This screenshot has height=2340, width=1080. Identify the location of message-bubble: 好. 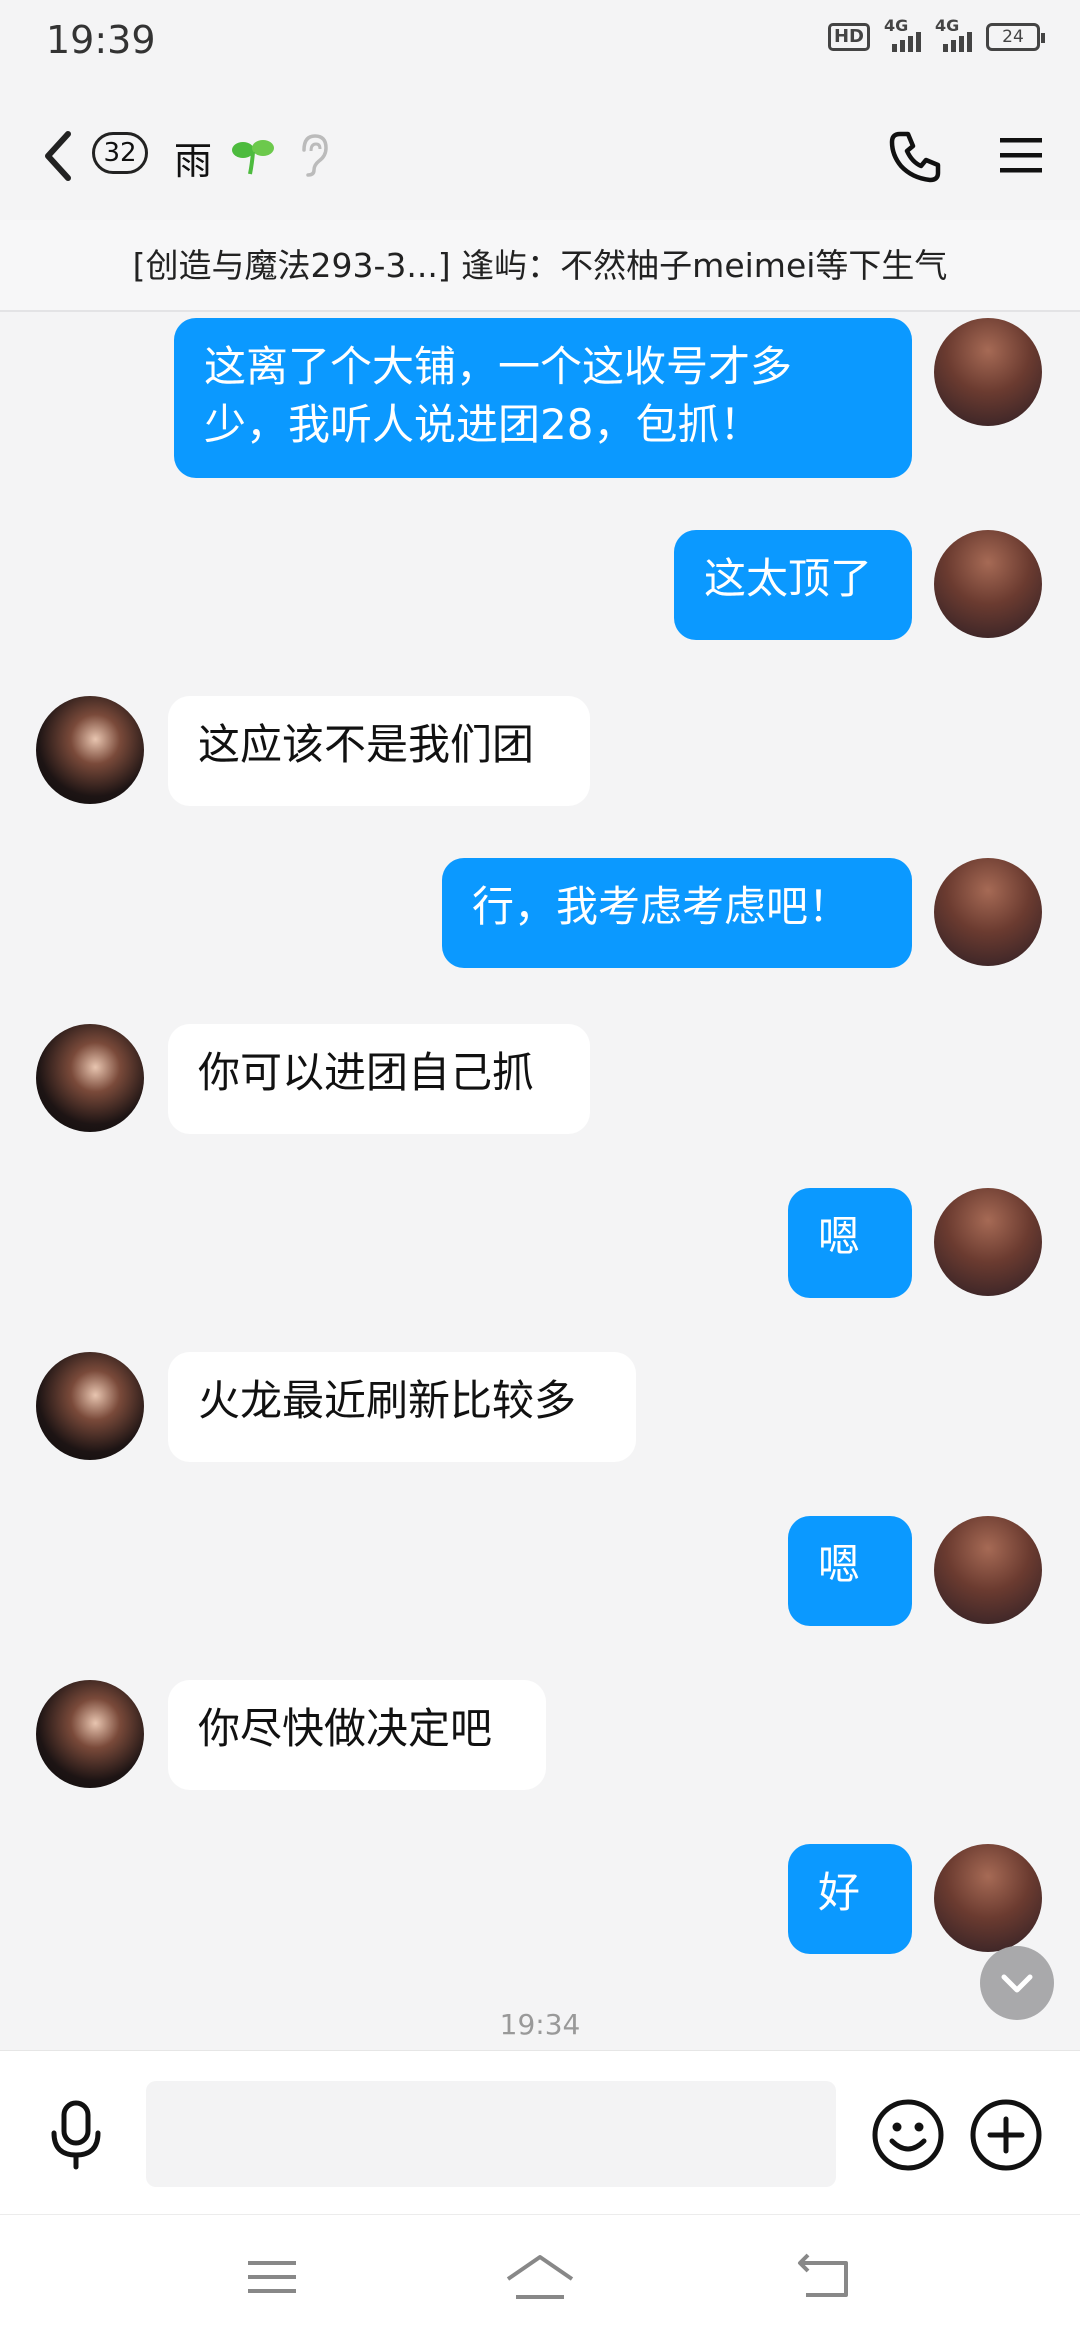
(850, 1899).